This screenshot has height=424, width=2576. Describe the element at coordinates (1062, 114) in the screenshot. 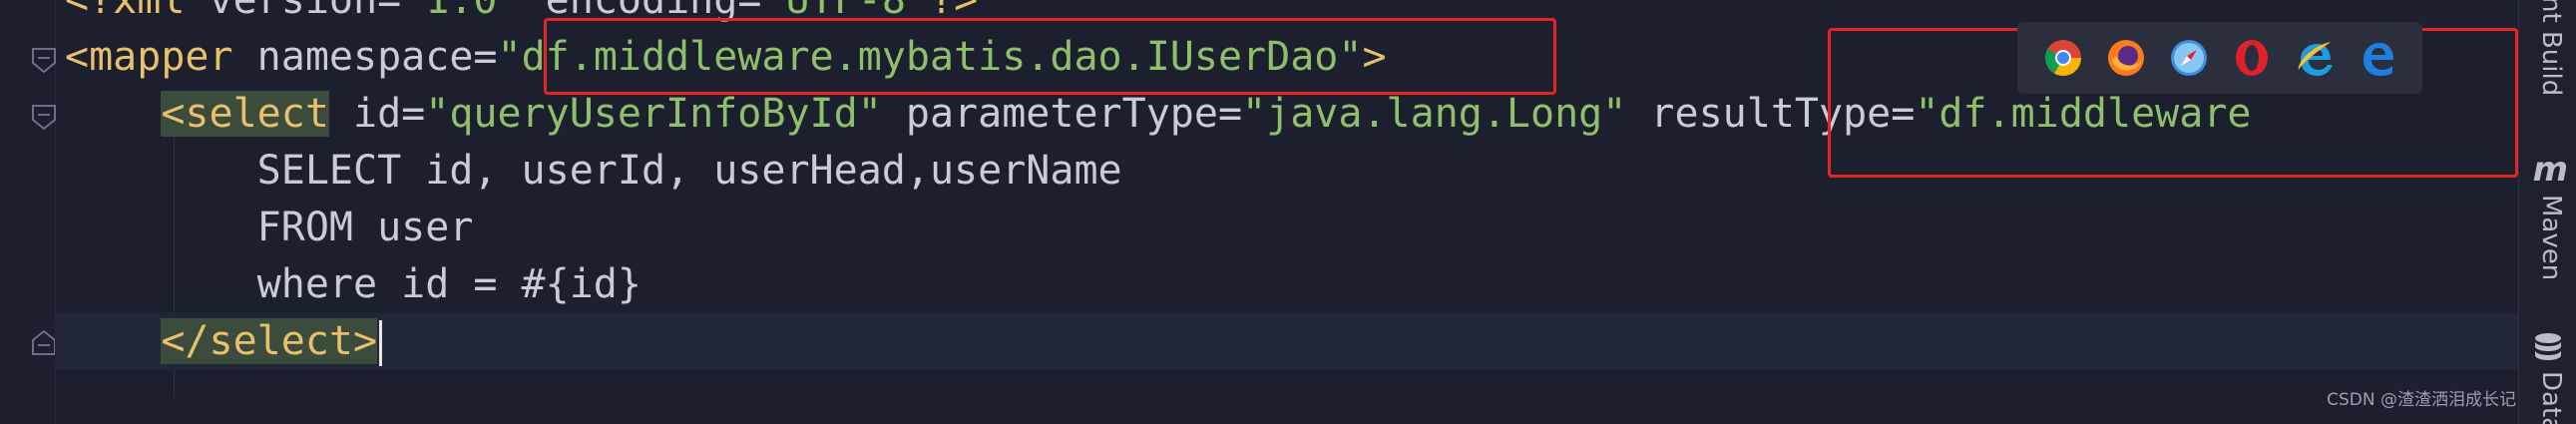

I see `code-token: parameterType=` at that location.